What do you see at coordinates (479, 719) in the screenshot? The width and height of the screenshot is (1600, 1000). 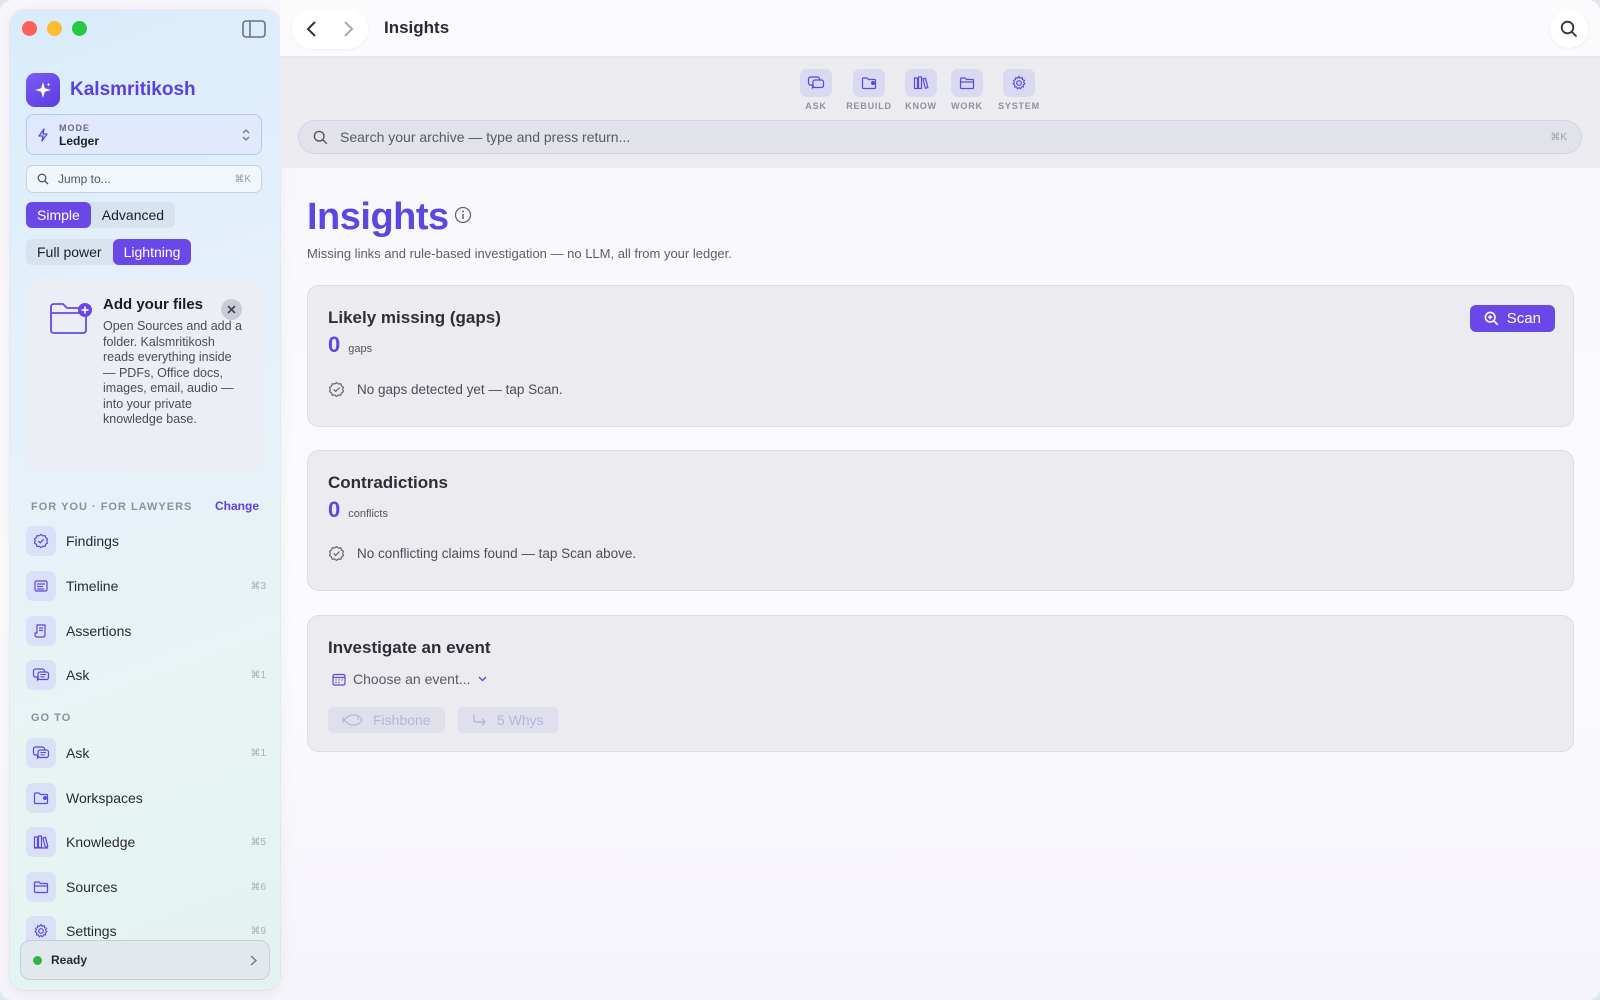 I see `redirect-arrow-icon` at bounding box center [479, 719].